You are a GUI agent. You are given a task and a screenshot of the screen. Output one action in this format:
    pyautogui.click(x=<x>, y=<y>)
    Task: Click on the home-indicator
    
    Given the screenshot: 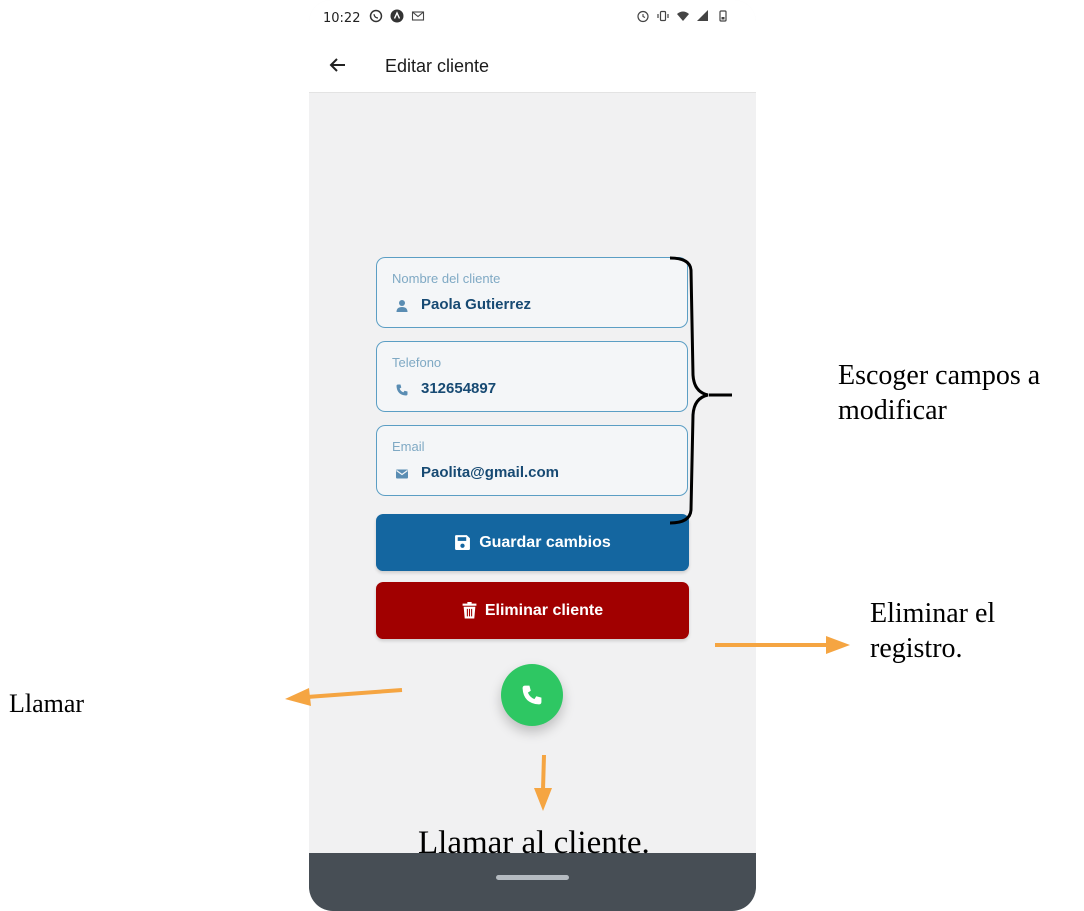 What is the action you would take?
    pyautogui.click(x=532, y=877)
    